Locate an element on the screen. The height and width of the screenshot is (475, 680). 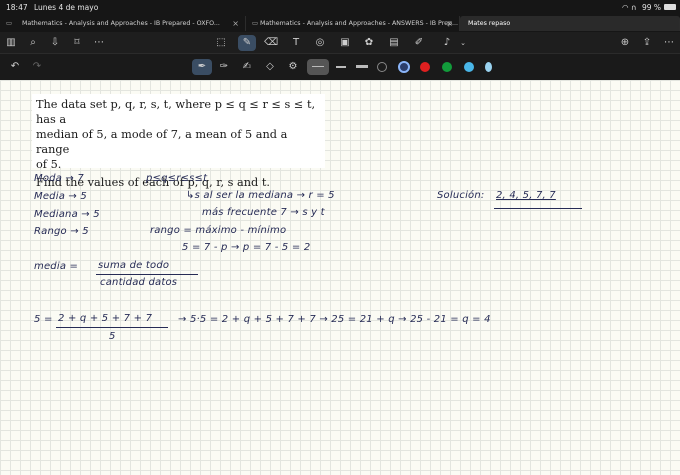
headphones-icon: ∩ is located at coordinates (634, 7).